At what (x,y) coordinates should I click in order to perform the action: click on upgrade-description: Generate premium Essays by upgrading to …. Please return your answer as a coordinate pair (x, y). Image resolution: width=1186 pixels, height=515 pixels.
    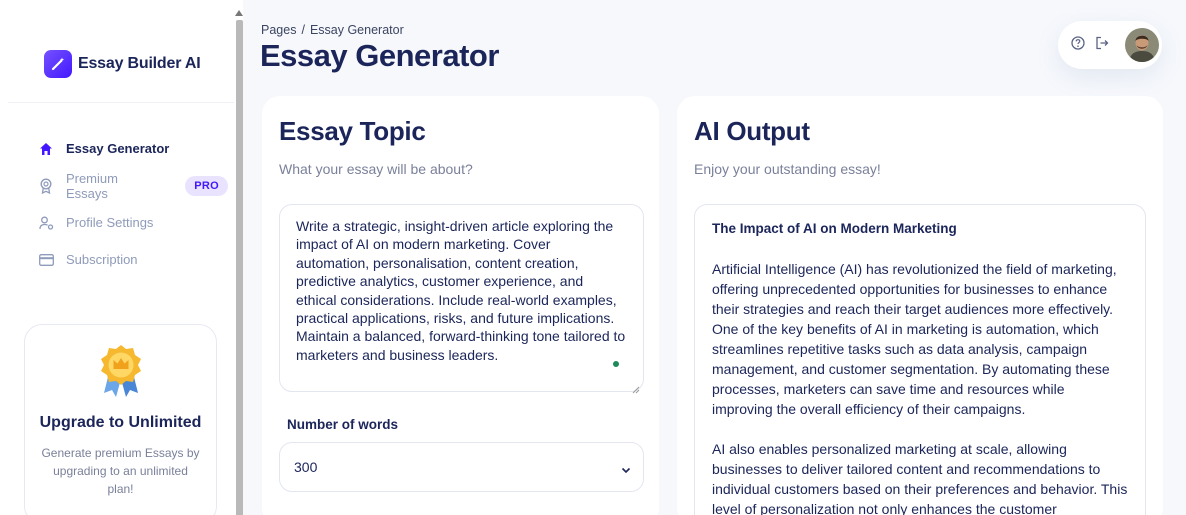
    Looking at the image, I should click on (120, 471).